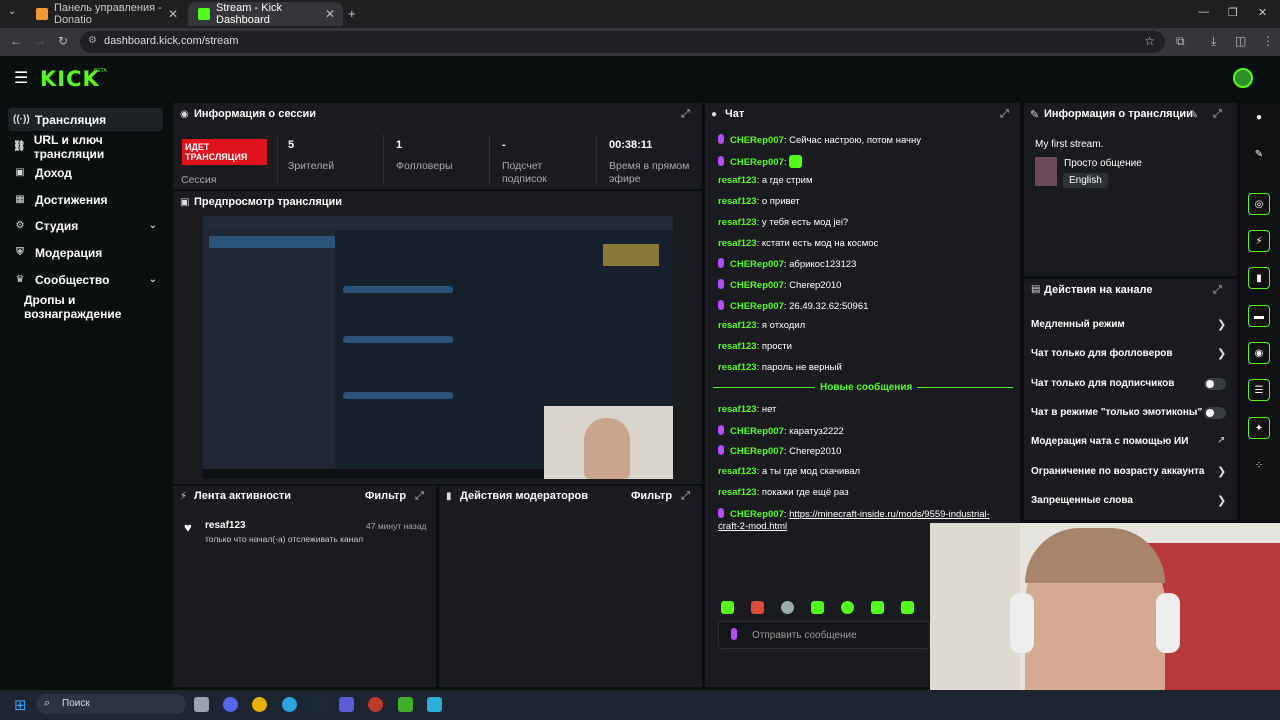  I want to click on telegram-icon, so click(289, 704).